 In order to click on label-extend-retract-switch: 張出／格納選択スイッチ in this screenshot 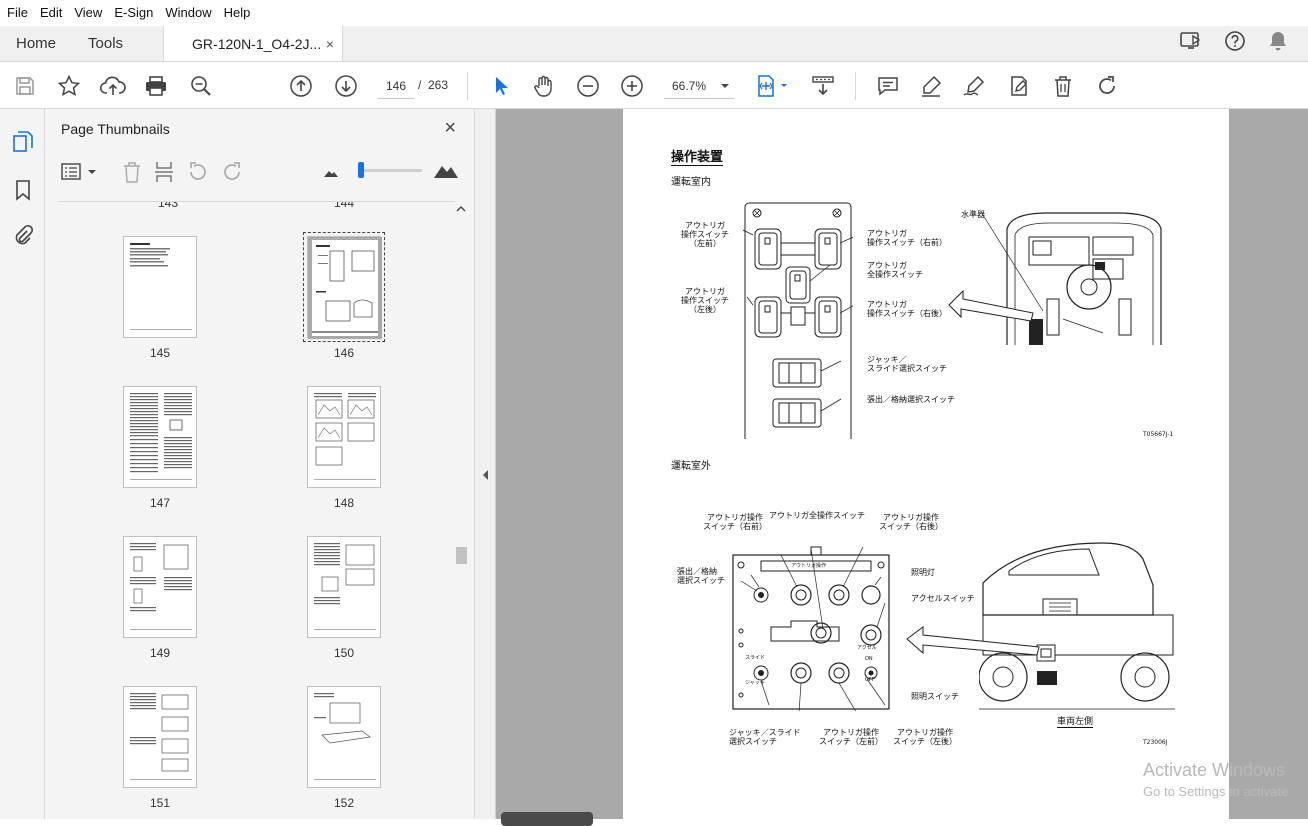, I will do `click(911, 399)`.